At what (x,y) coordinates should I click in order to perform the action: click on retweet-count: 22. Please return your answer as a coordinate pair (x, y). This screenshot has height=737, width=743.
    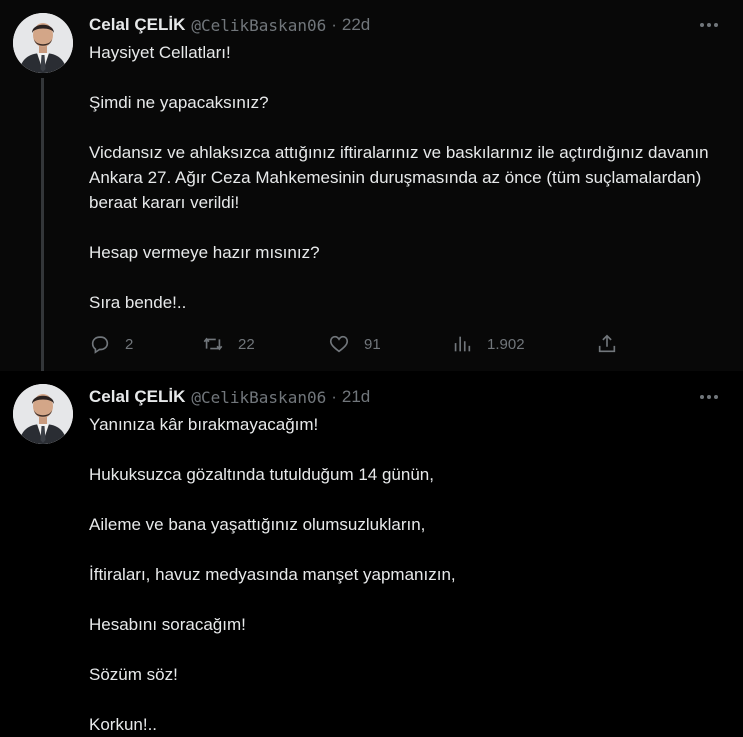
    Looking at the image, I should click on (246, 344).